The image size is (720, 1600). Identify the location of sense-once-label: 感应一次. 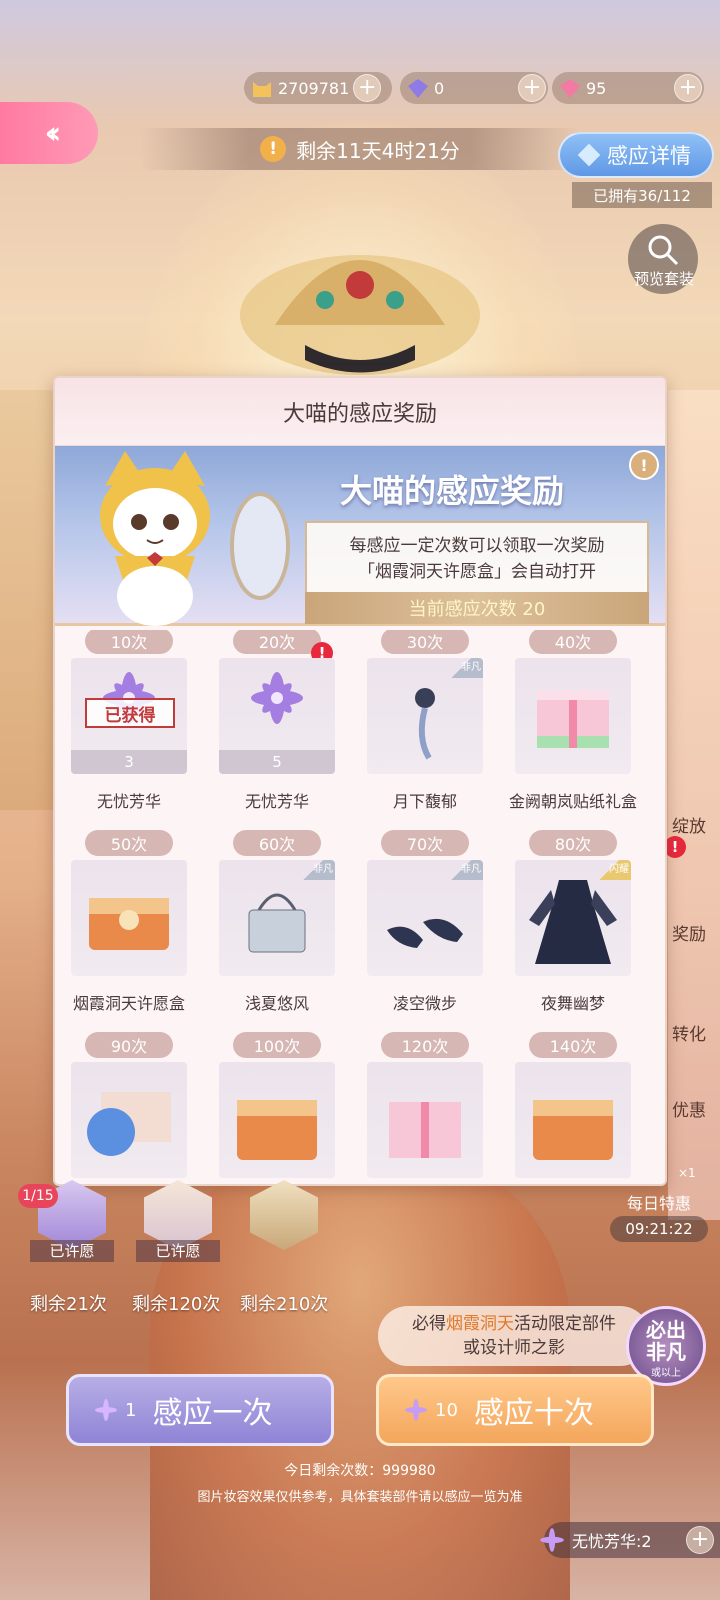
(212, 1413).